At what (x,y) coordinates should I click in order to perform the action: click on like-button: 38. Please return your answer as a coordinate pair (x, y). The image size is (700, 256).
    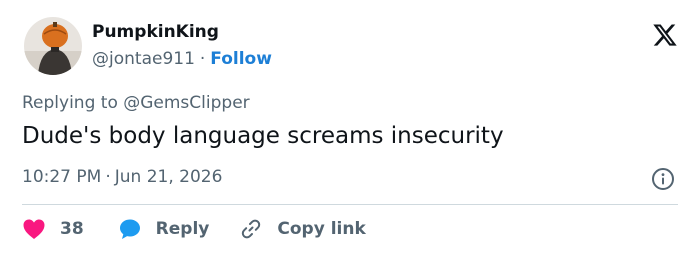
    Looking at the image, I should click on (53, 229).